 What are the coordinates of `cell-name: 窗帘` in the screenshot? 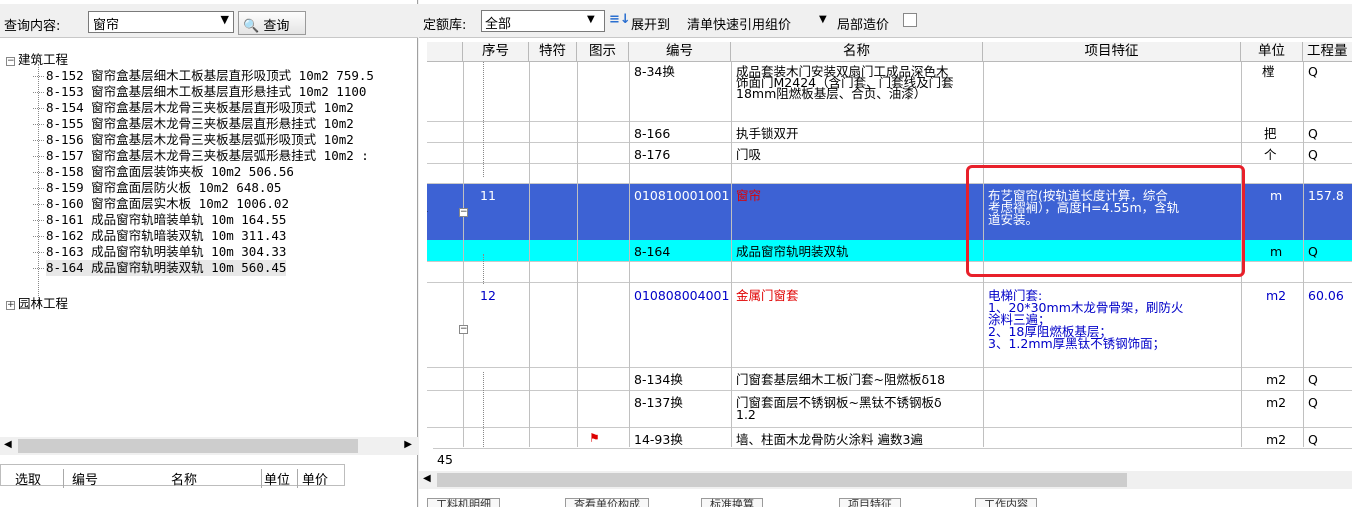 It's located at (748, 196).